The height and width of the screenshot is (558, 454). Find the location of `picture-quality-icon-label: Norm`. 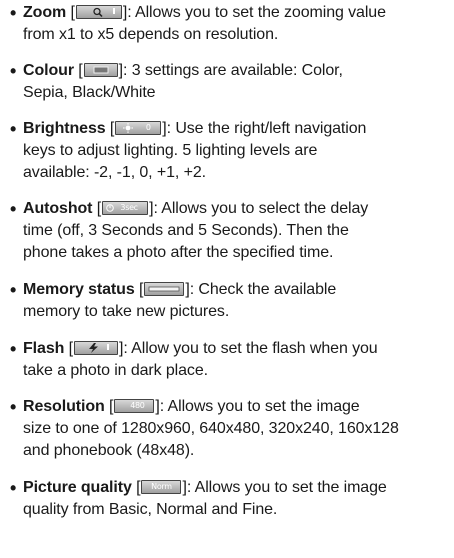

picture-quality-icon-label: Norm is located at coordinates (161, 486).